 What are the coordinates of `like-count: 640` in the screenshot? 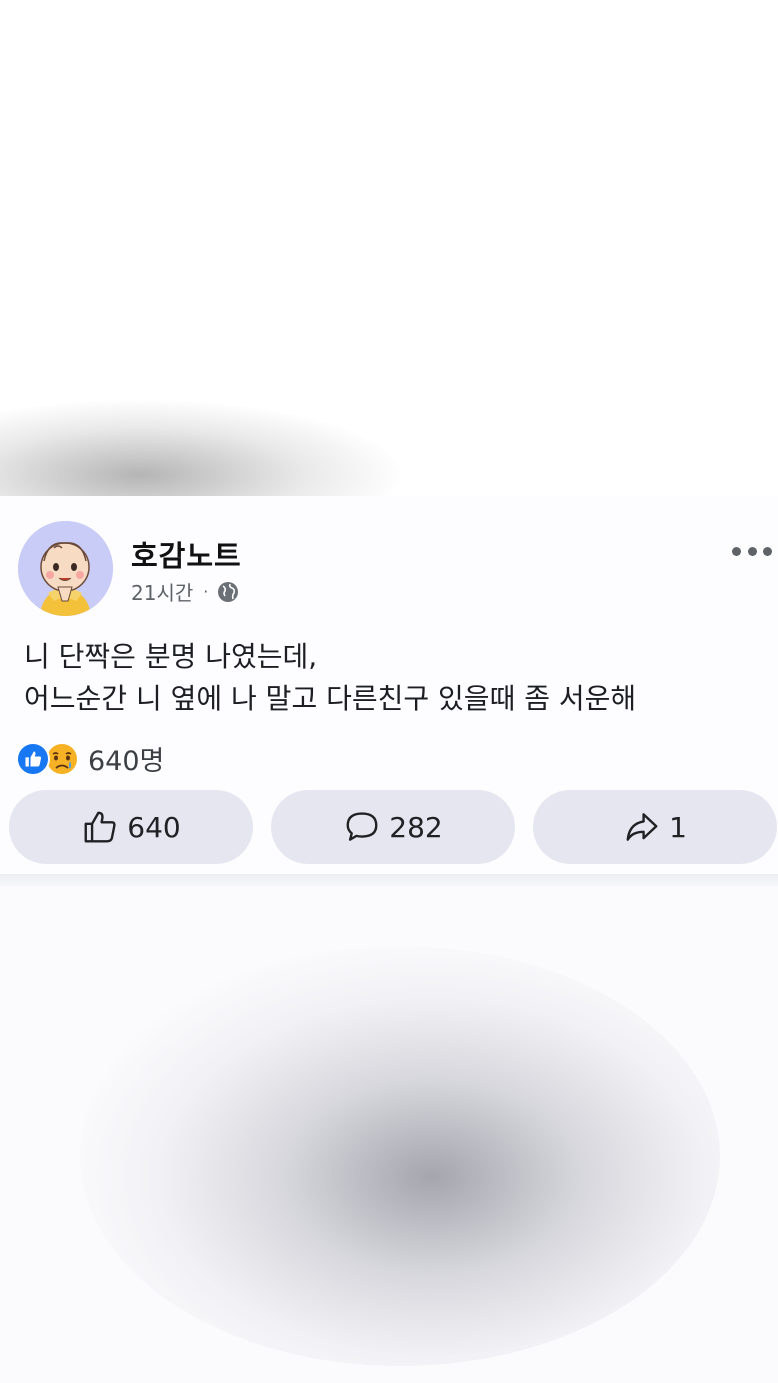 It's located at (154, 827).